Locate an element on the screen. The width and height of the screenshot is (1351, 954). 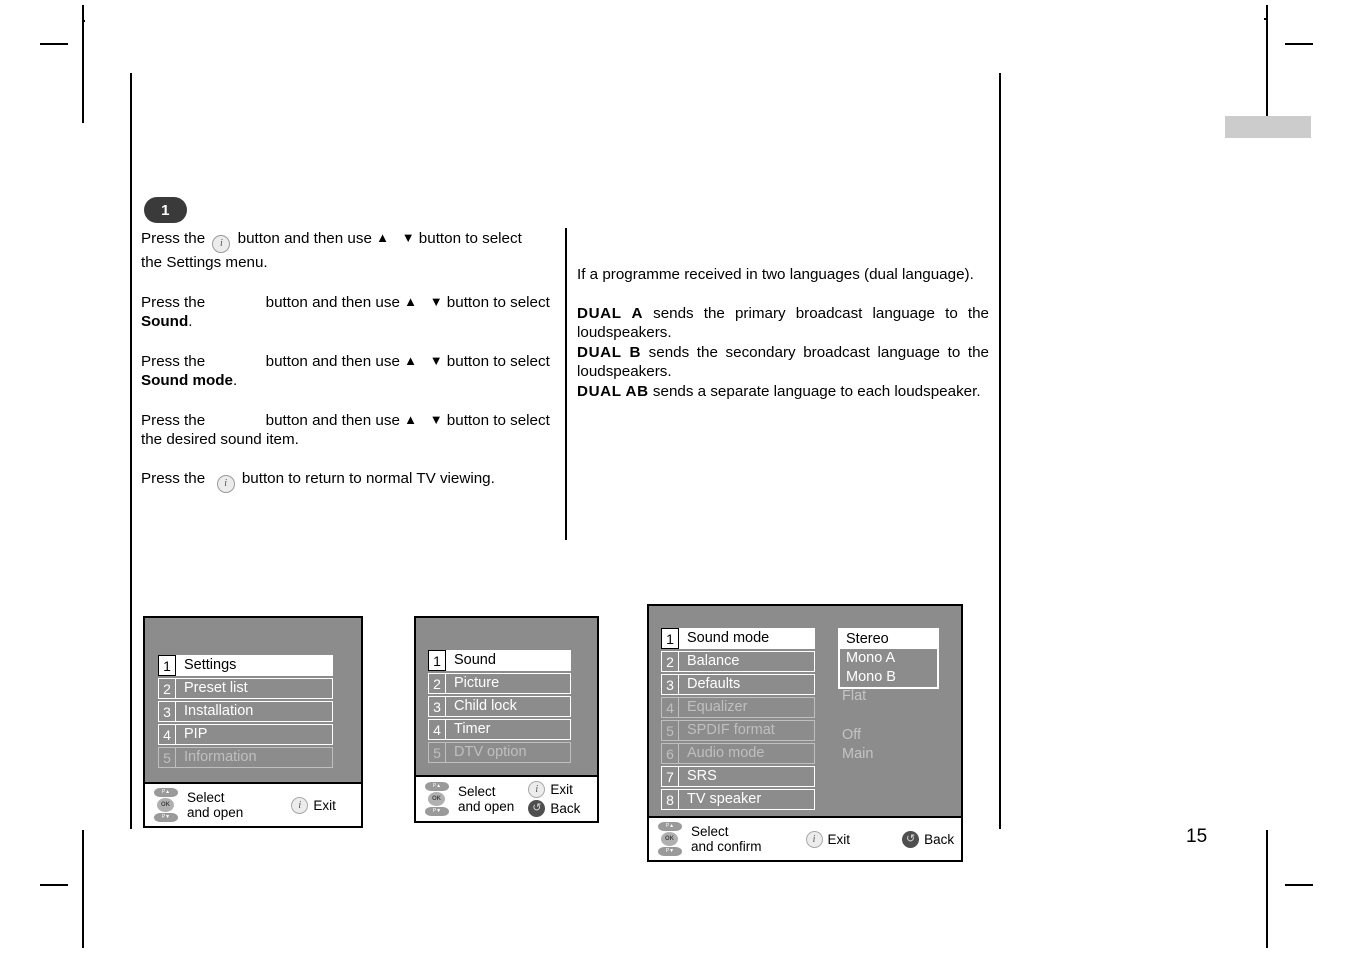
osd-row: 3 Installation is located at coordinates (245, 711).